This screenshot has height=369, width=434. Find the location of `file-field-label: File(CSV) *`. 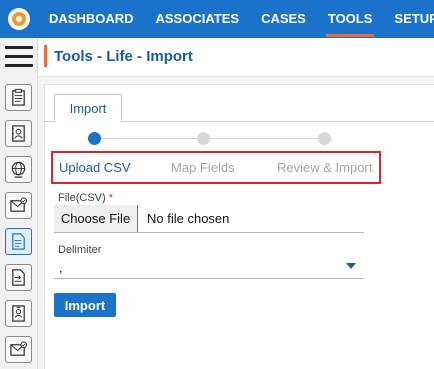

file-field-label: File(CSV) * is located at coordinates (85, 198).